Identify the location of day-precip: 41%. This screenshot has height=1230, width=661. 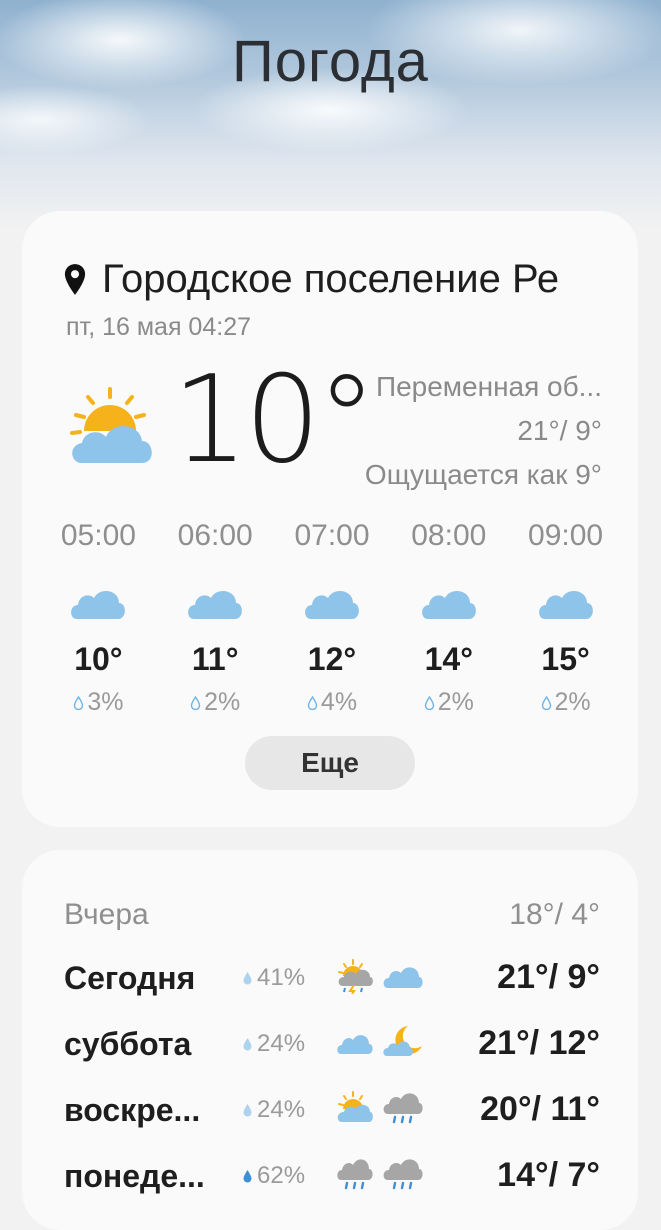
(273, 978).